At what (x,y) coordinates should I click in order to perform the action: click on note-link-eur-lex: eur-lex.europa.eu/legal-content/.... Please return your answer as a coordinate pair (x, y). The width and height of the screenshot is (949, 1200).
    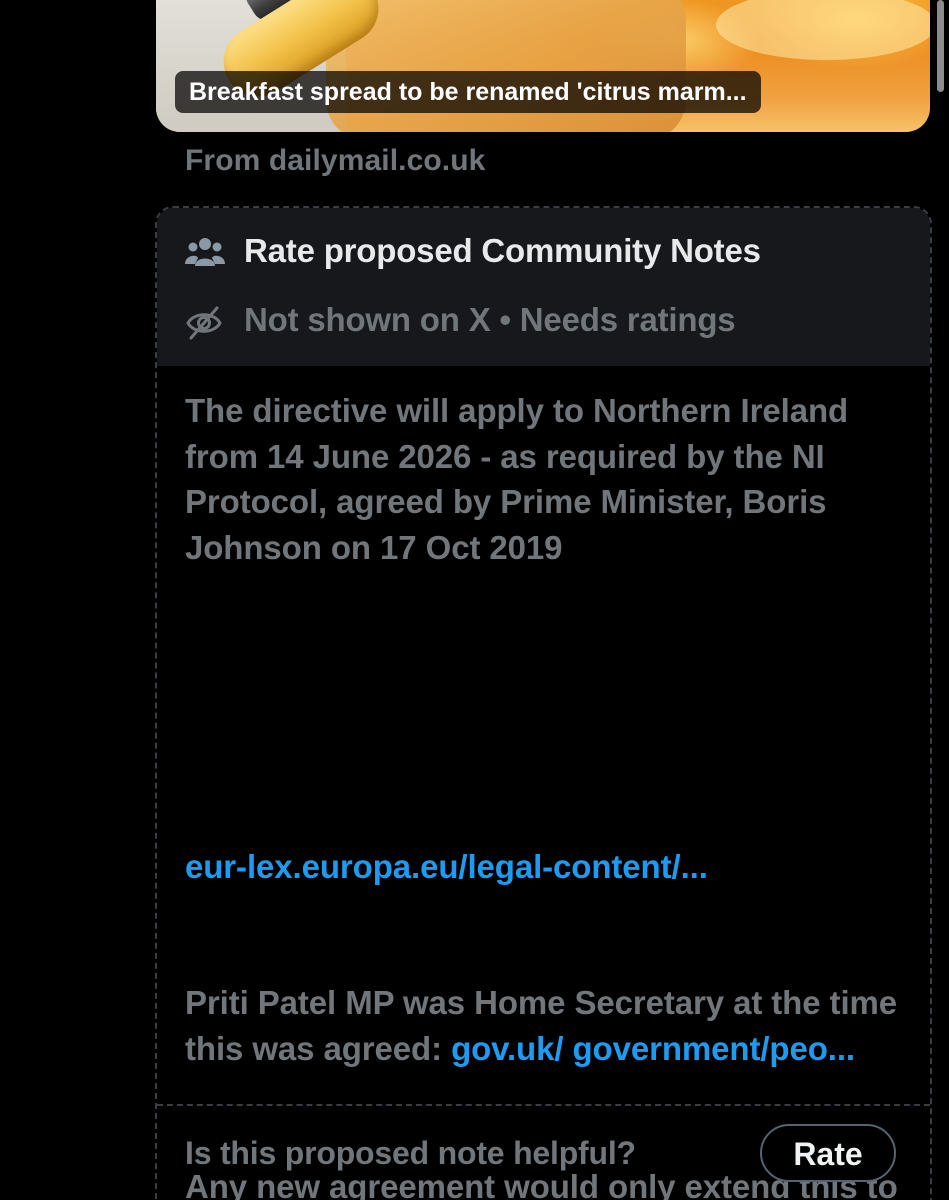
    Looking at the image, I should click on (446, 866).